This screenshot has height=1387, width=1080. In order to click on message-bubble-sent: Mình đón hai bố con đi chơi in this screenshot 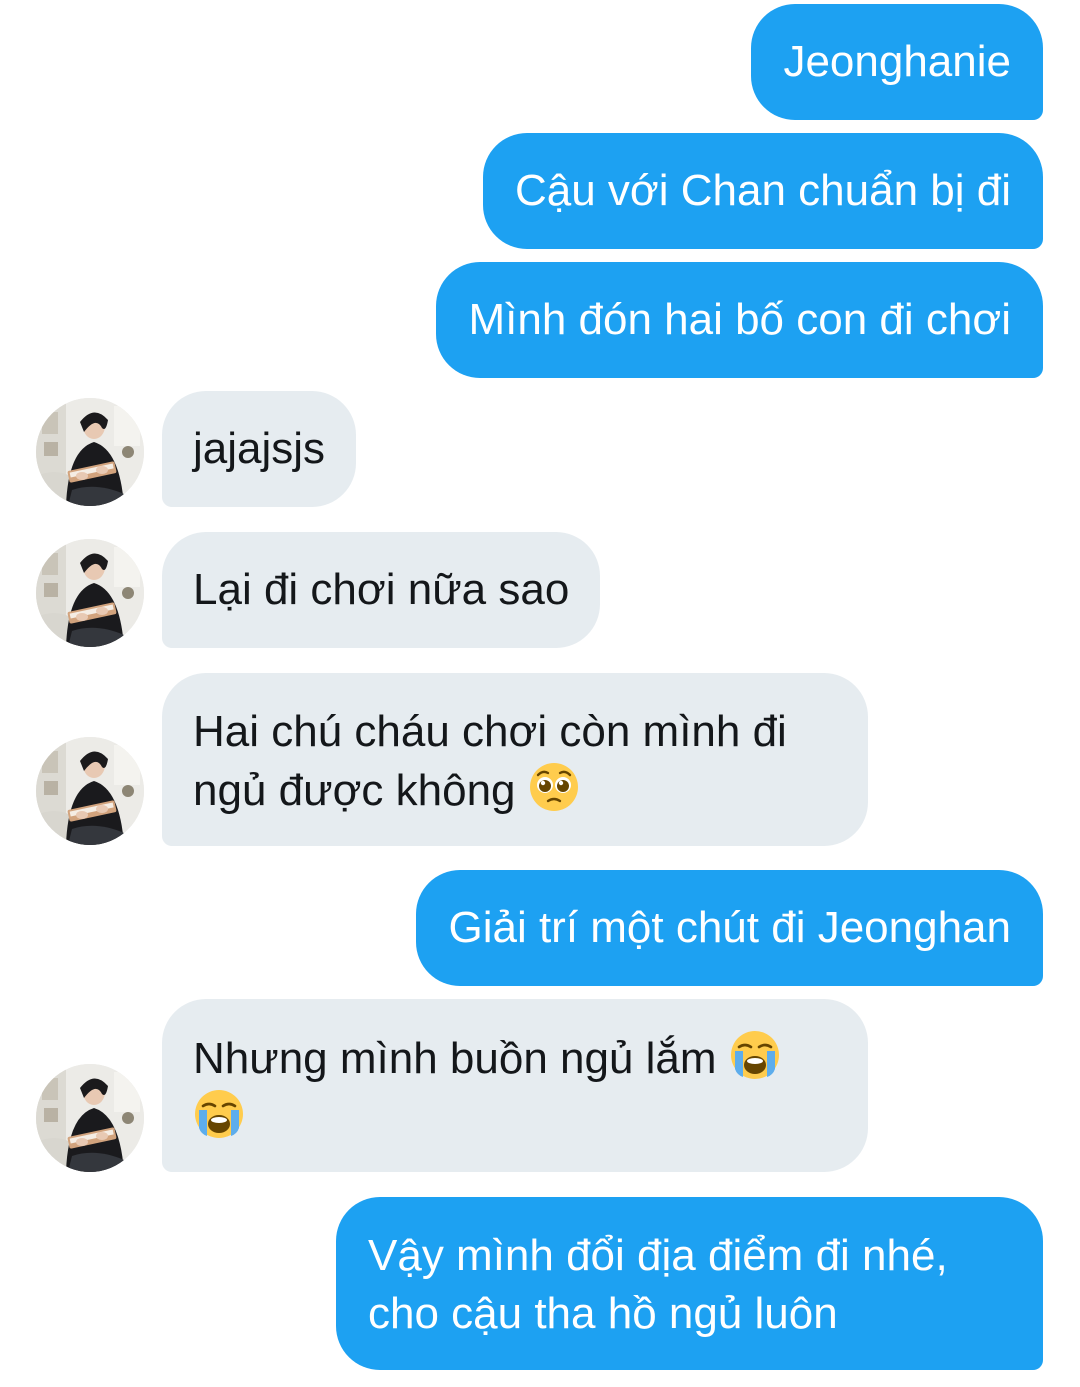, I will do `click(739, 320)`.